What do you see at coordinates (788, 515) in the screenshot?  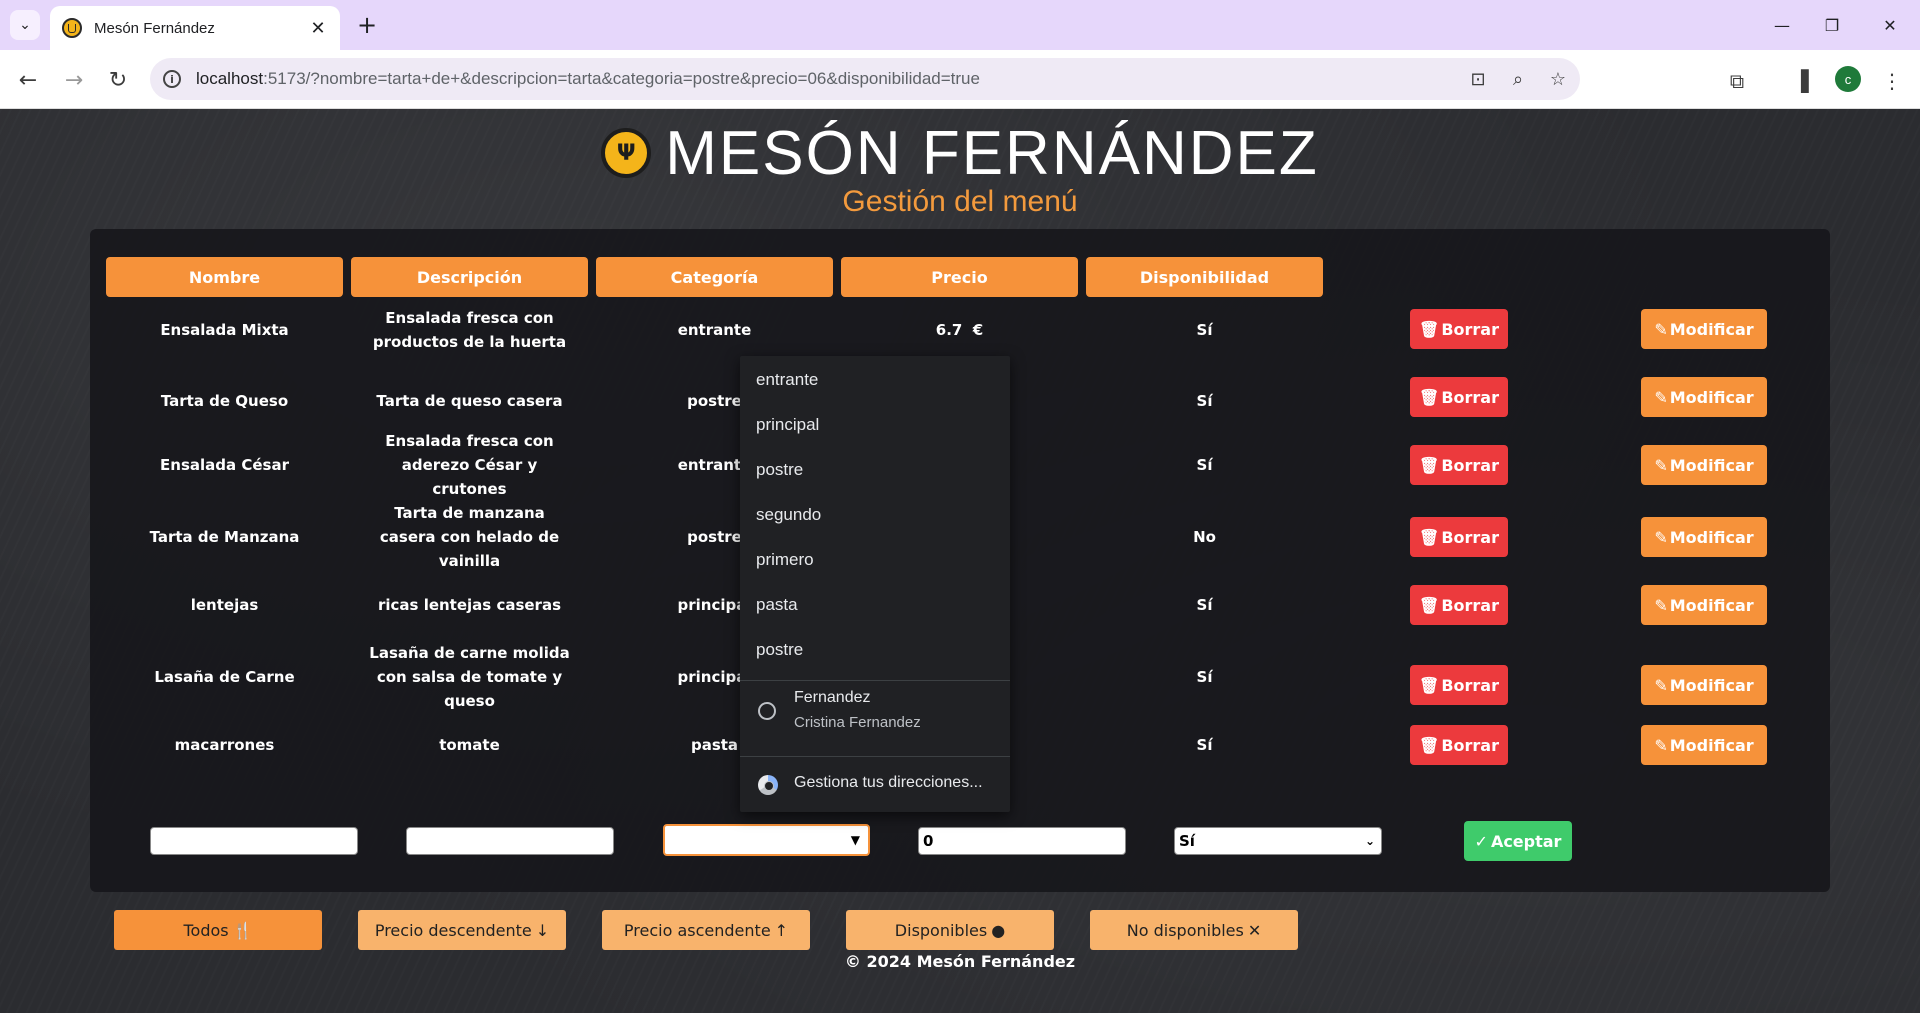 I see `autofill-option: segundo` at bounding box center [788, 515].